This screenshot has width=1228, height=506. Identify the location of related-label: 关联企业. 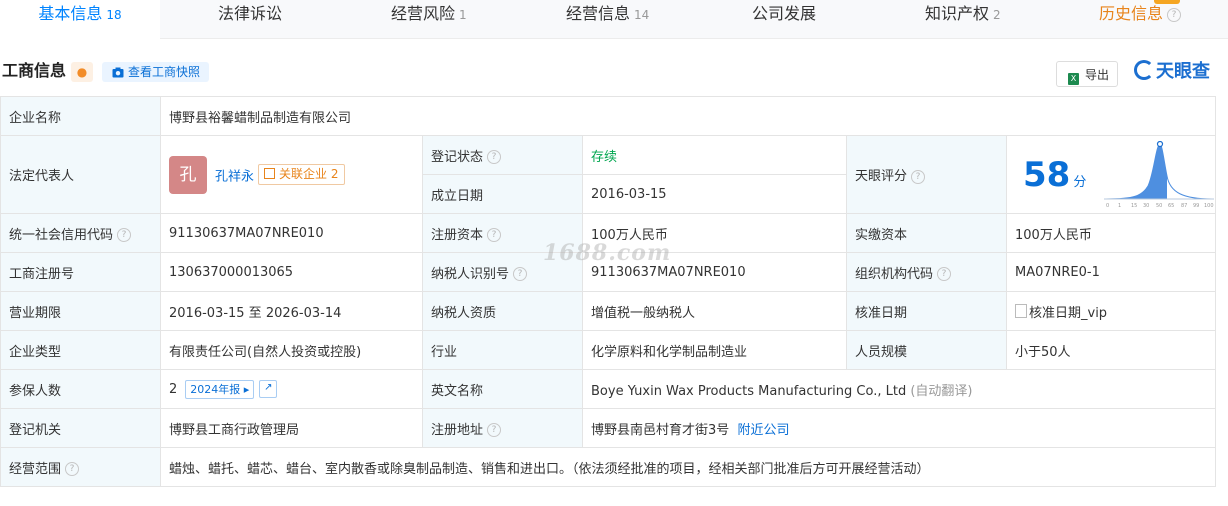
(303, 174).